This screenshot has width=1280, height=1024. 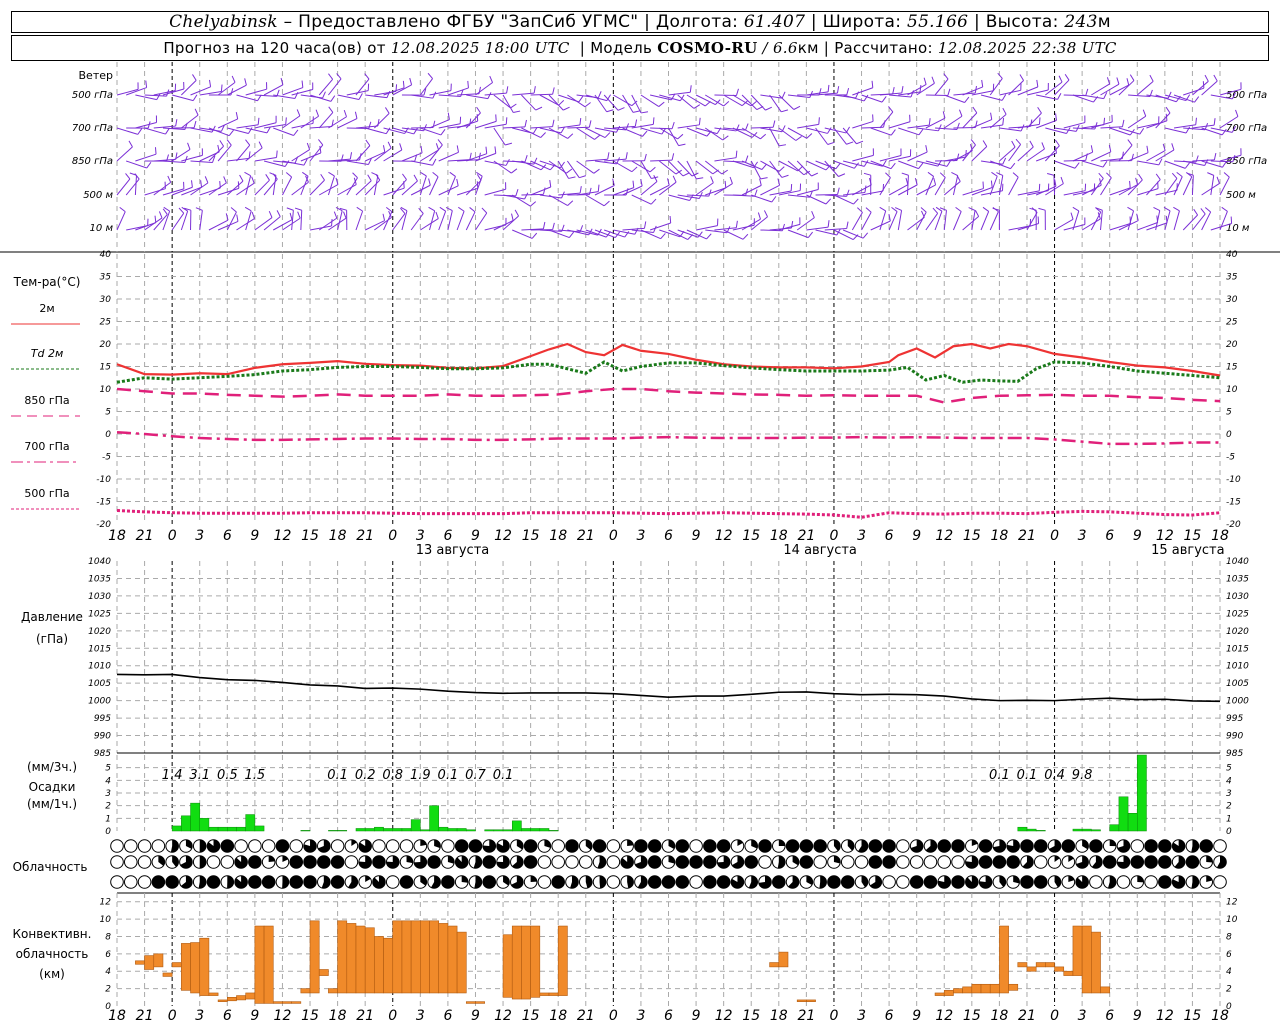 I want to click on conv-hour-label: 12, so click(x=1165, y=1016).